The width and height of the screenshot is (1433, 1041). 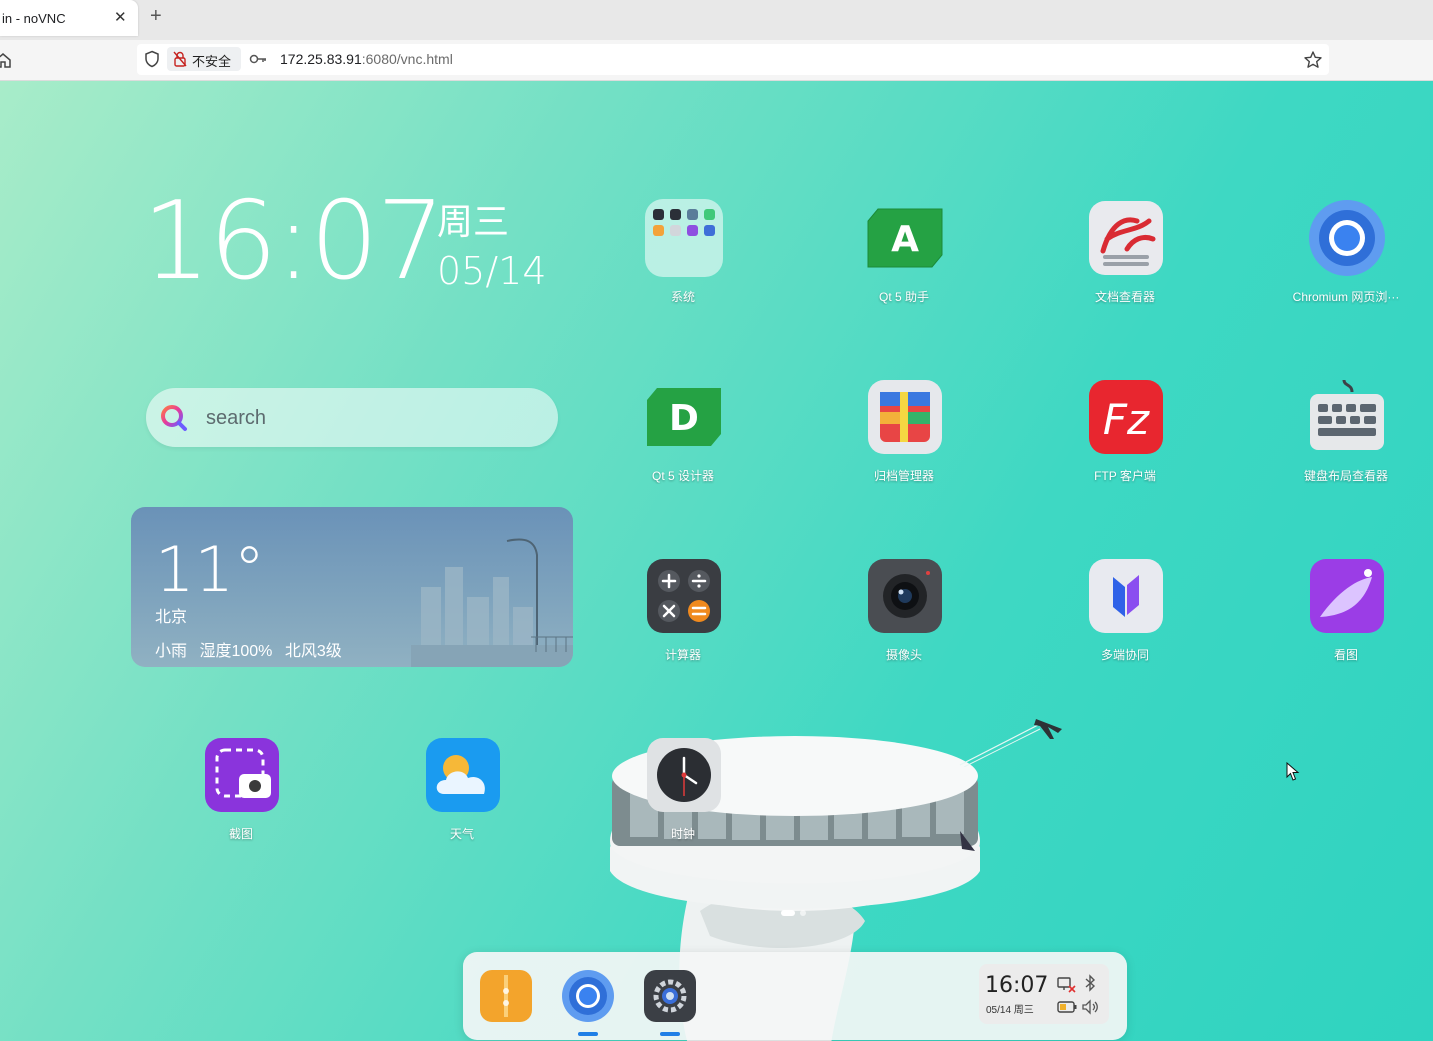 I want to click on app-label: 摄像头, so click(x=903, y=655).